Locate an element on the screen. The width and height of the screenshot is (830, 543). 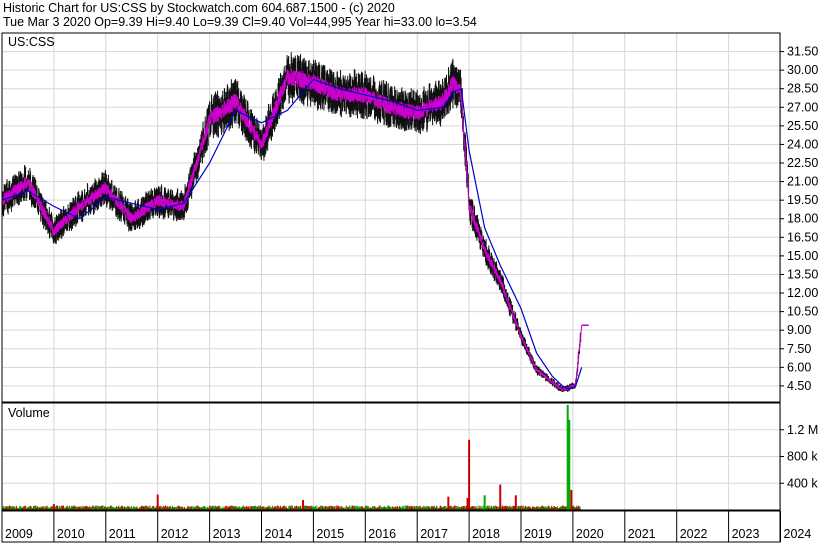
x-tick-label: 2024 is located at coordinates (798, 534).